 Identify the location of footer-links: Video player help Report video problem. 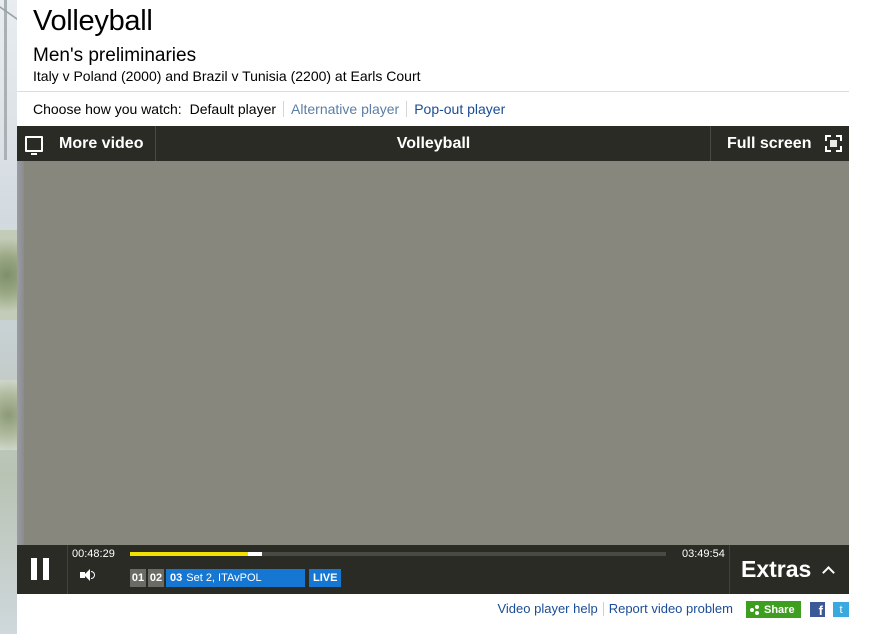
(615, 608).